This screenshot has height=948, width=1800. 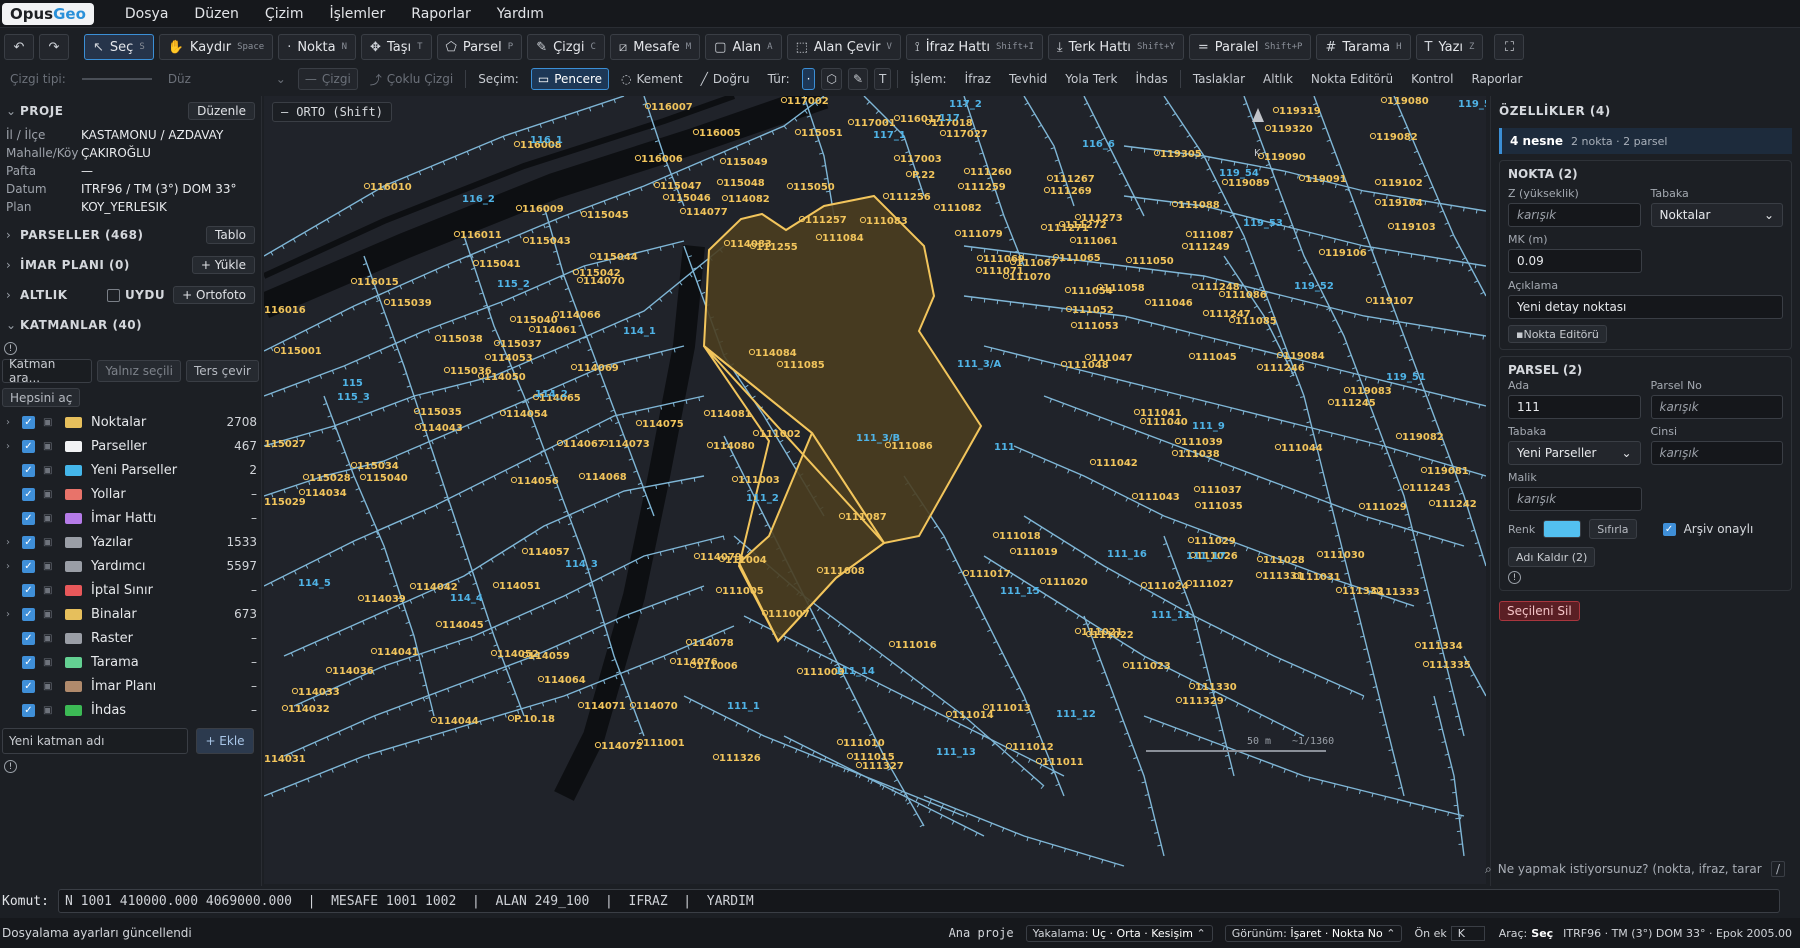 What do you see at coordinates (130, 710) in the screenshot?
I see `layer-row: ✓ ▣ İhdas –` at bounding box center [130, 710].